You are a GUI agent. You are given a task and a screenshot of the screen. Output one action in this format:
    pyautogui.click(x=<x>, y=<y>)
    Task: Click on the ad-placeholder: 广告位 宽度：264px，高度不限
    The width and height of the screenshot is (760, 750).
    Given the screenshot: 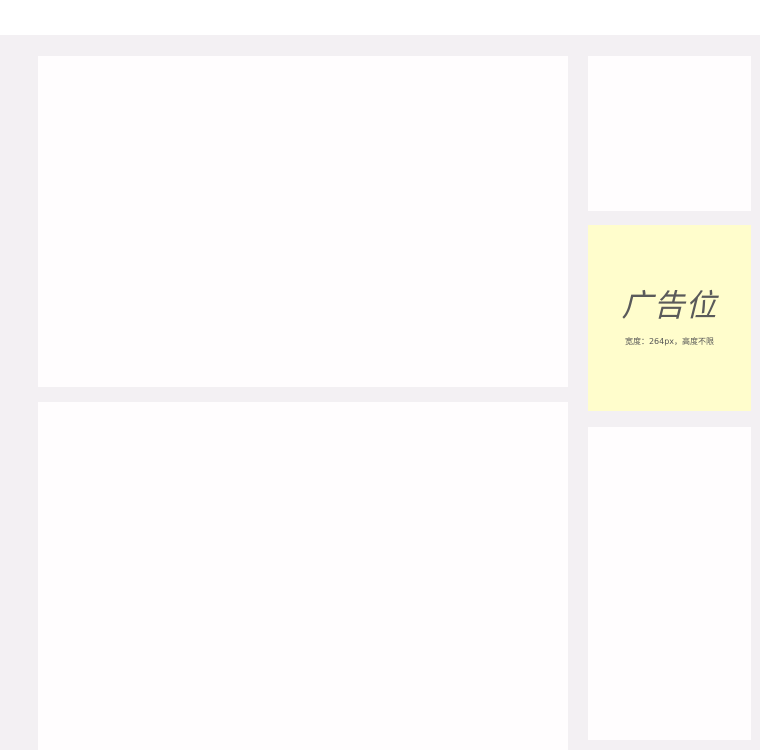 What is the action you would take?
    pyautogui.click(x=669, y=318)
    